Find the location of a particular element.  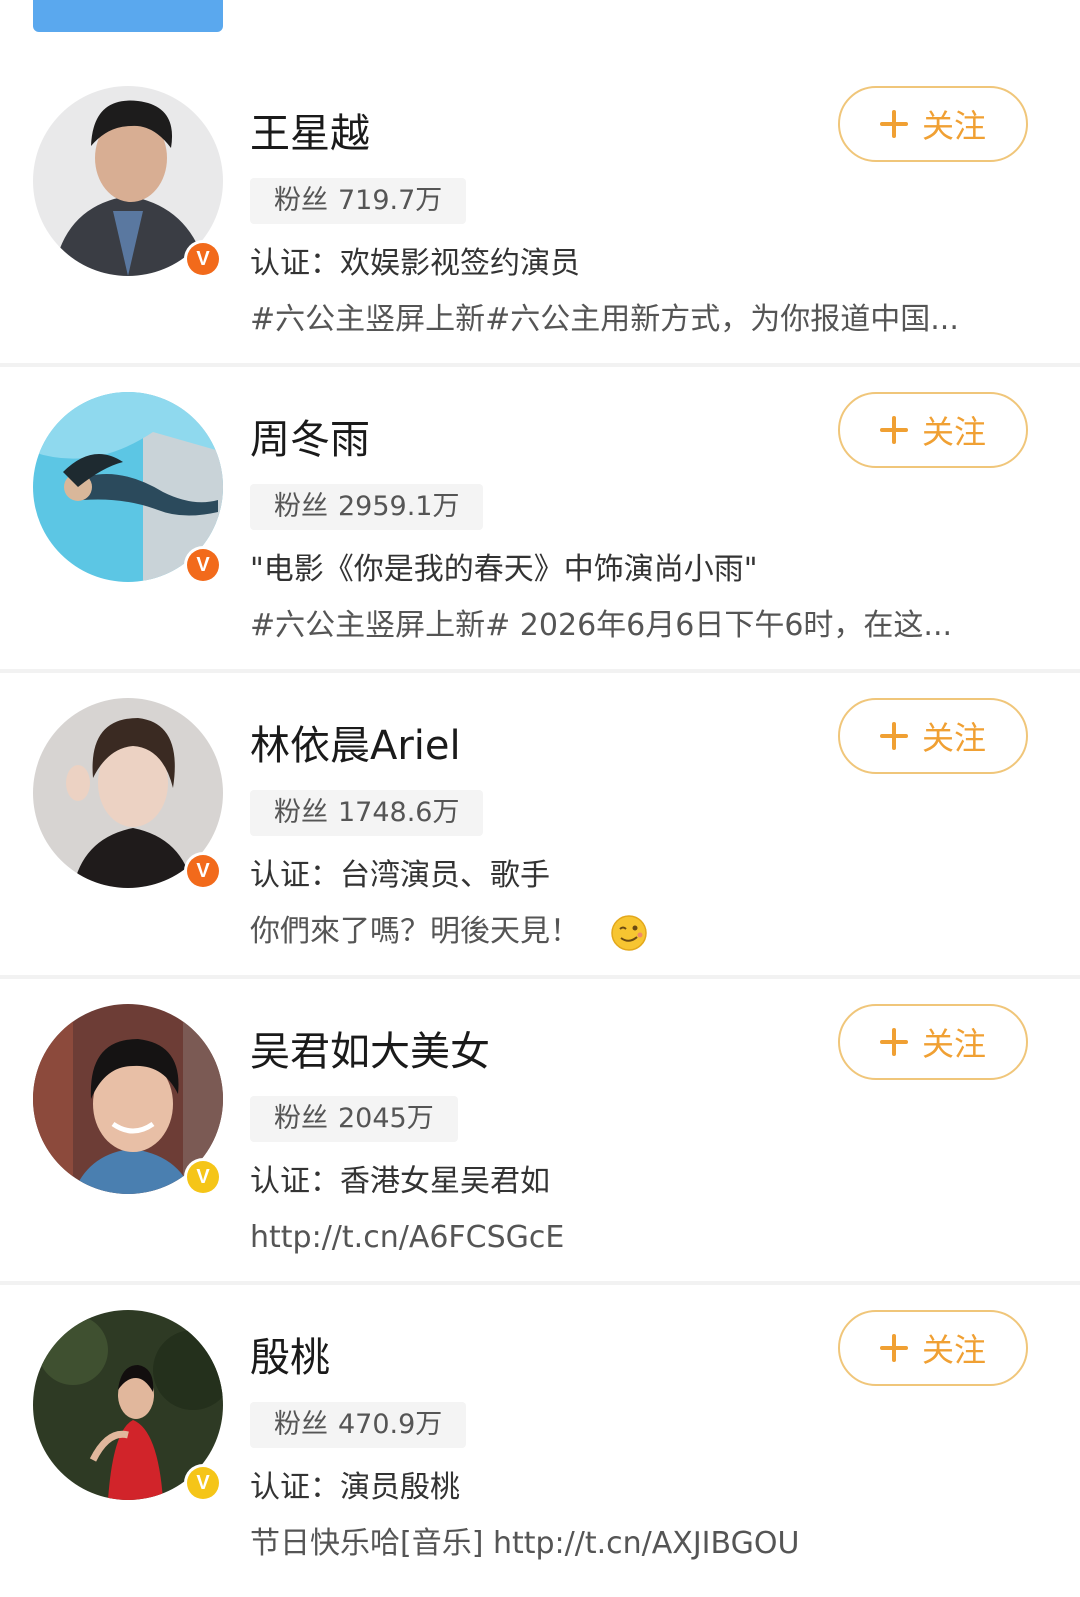

fans-count-badge: 粉丝 2045万 is located at coordinates (354, 1119).